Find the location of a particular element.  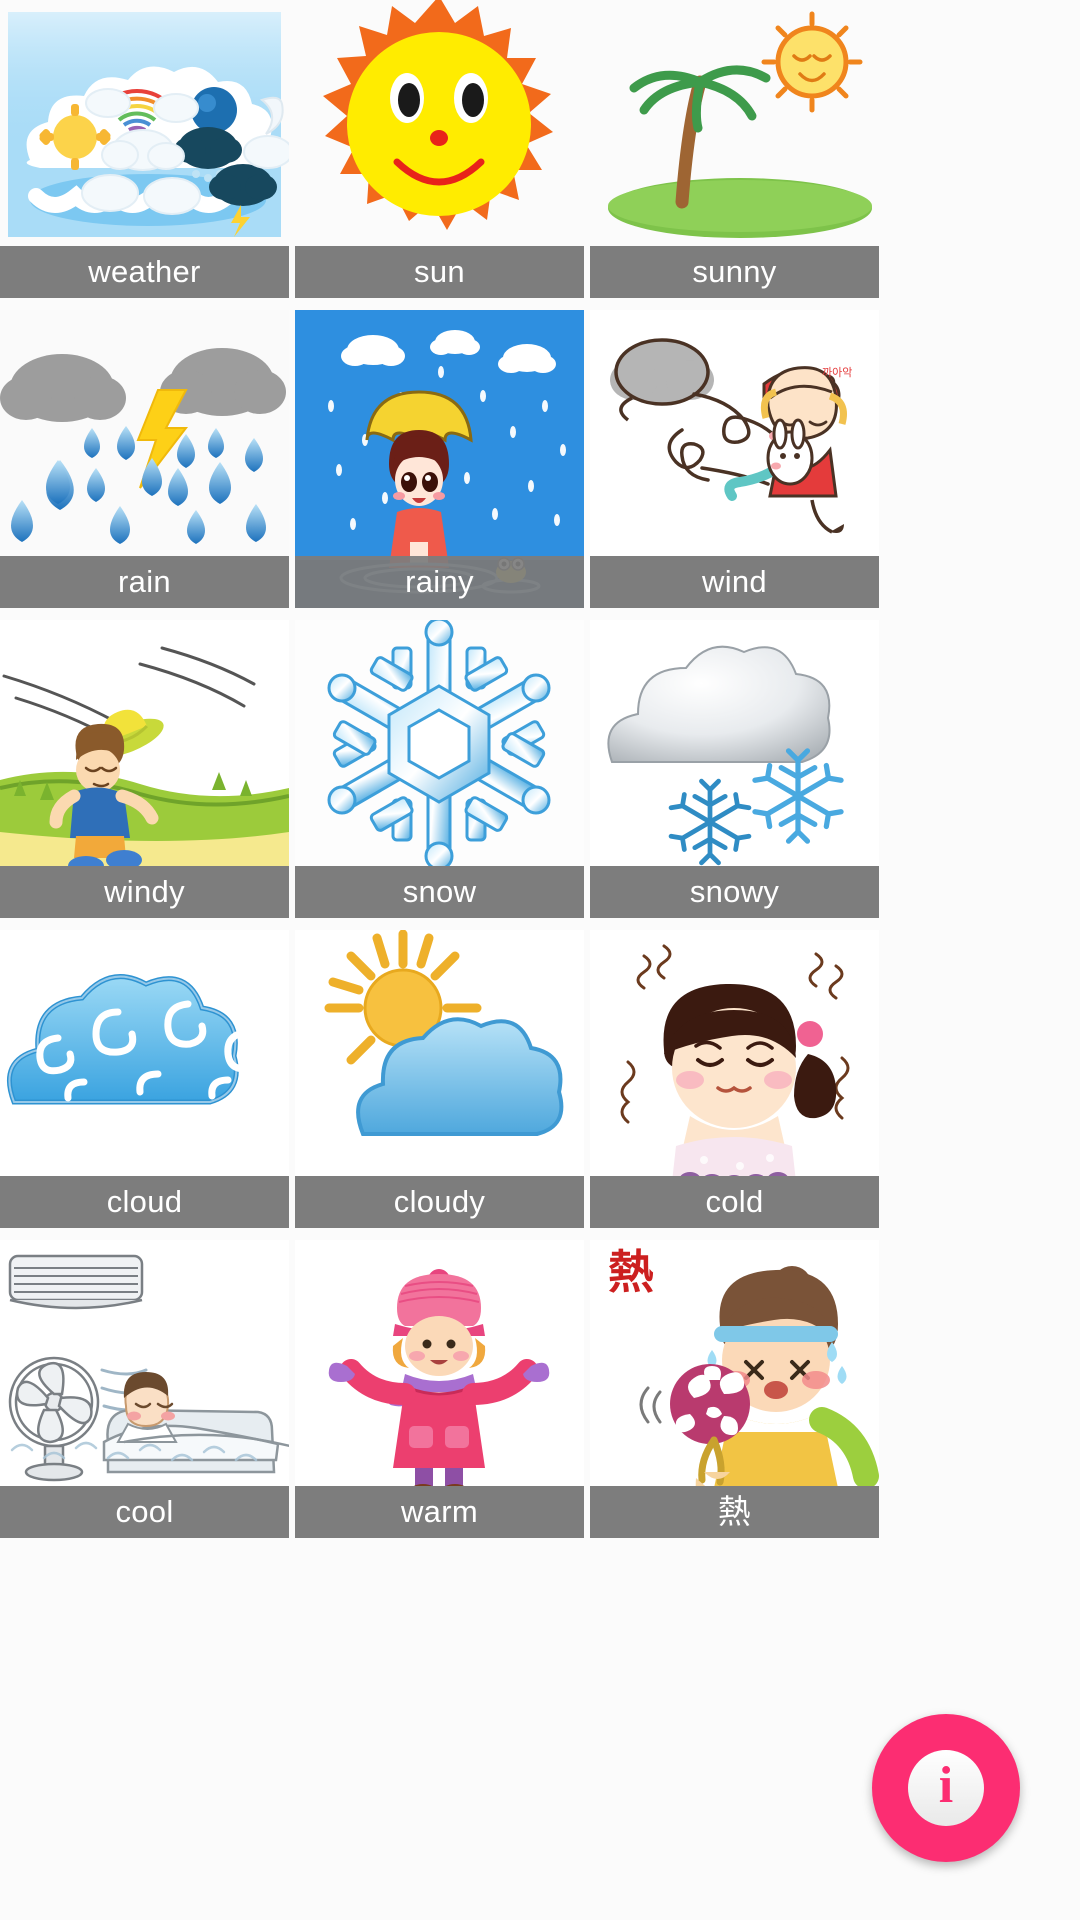

flashcard-wind-blowing-girl: 까아악 wind is located at coordinates (734, 462).